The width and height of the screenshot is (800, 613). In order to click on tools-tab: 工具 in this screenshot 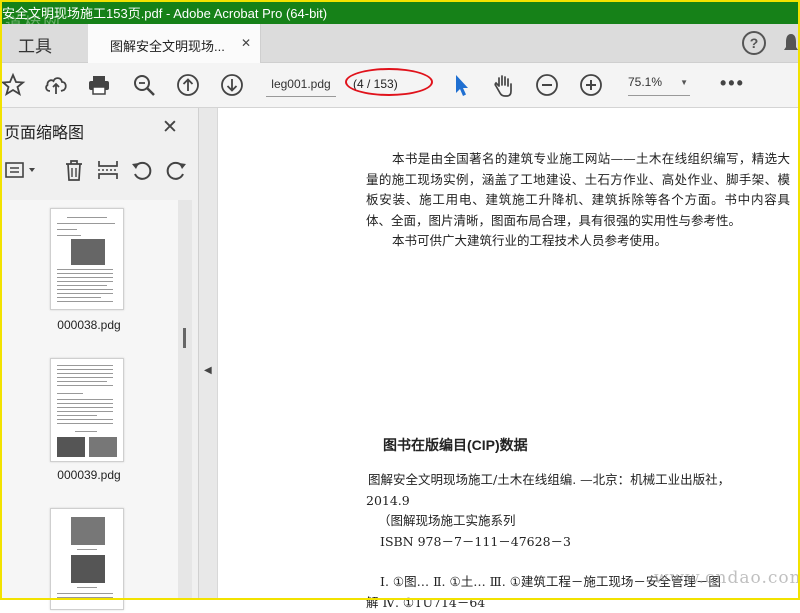, I will do `click(35, 44)`.